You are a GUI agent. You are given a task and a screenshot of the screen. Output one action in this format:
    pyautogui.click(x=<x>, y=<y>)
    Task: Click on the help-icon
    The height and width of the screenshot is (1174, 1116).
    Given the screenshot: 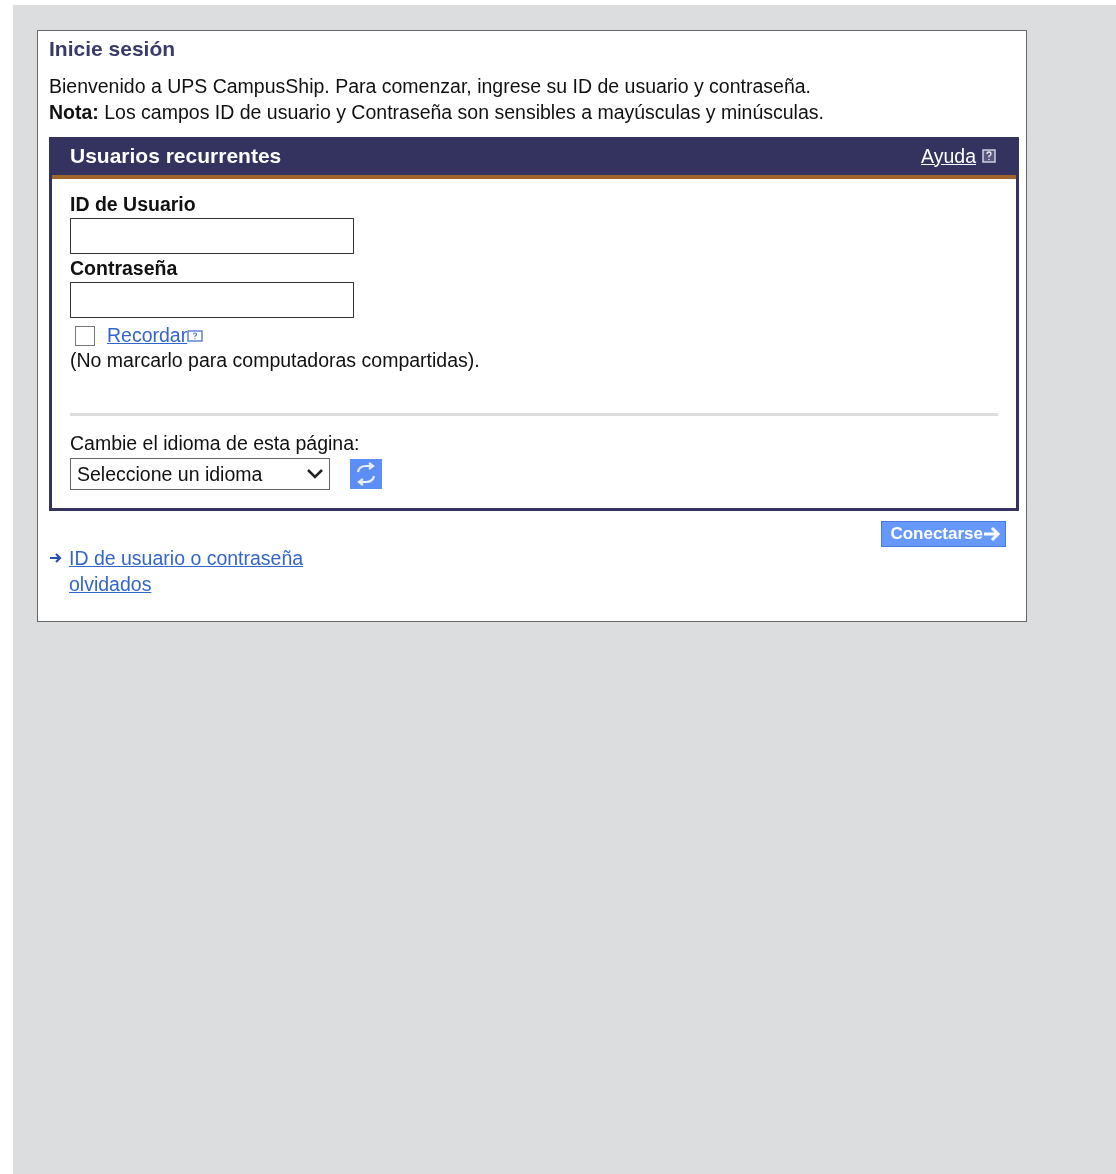 What is the action you would take?
    pyautogui.click(x=195, y=335)
    